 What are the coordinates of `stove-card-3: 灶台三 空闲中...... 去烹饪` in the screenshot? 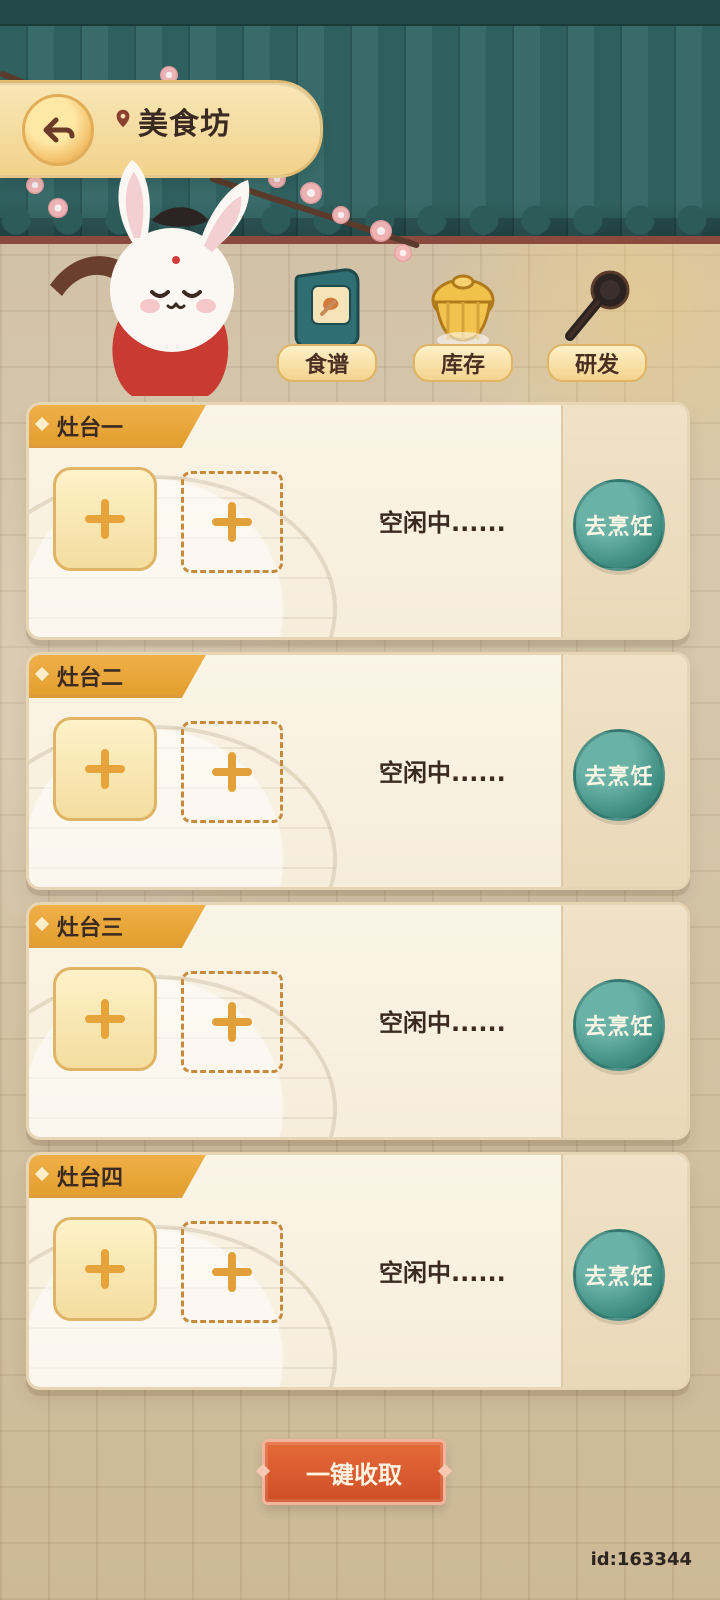 It's located at (358, 1021).